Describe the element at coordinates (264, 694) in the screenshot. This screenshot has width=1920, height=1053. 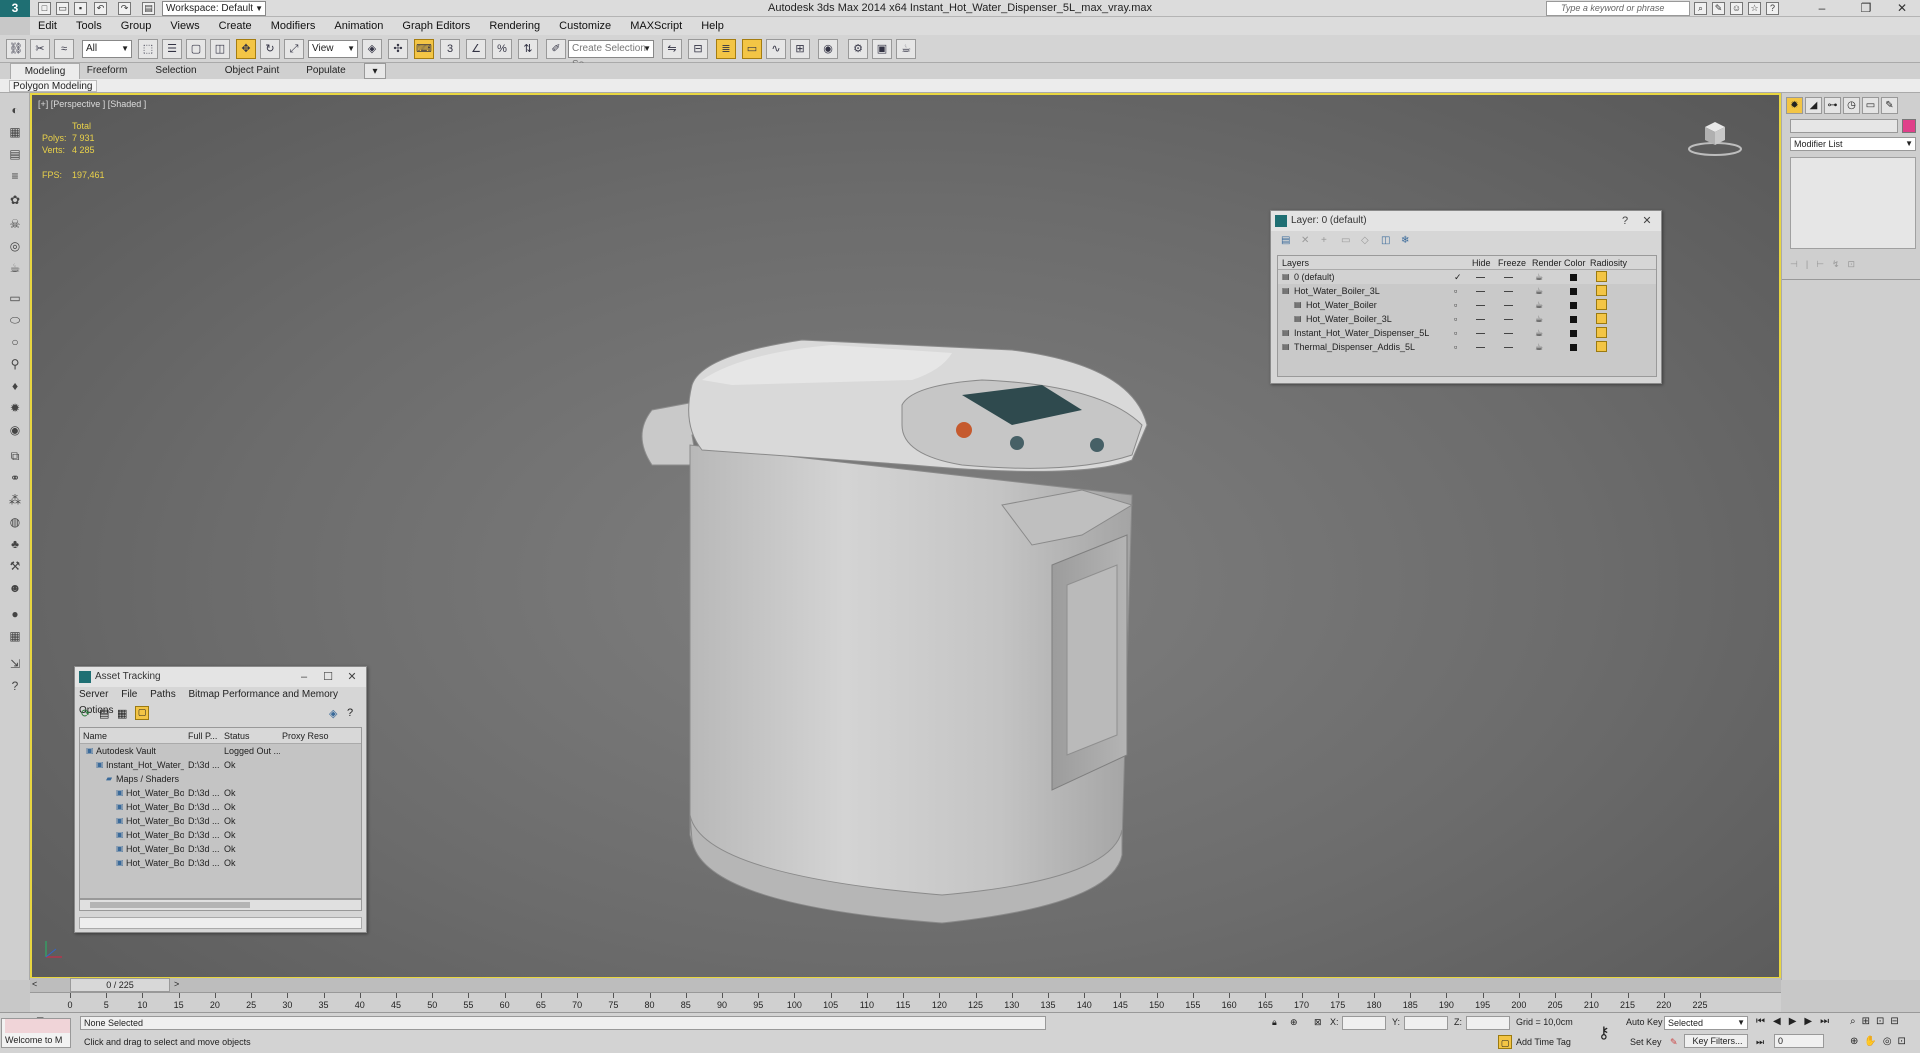
I see `asset-menu-bitmap-performance: Bitmap Performance and Memory` at that location.